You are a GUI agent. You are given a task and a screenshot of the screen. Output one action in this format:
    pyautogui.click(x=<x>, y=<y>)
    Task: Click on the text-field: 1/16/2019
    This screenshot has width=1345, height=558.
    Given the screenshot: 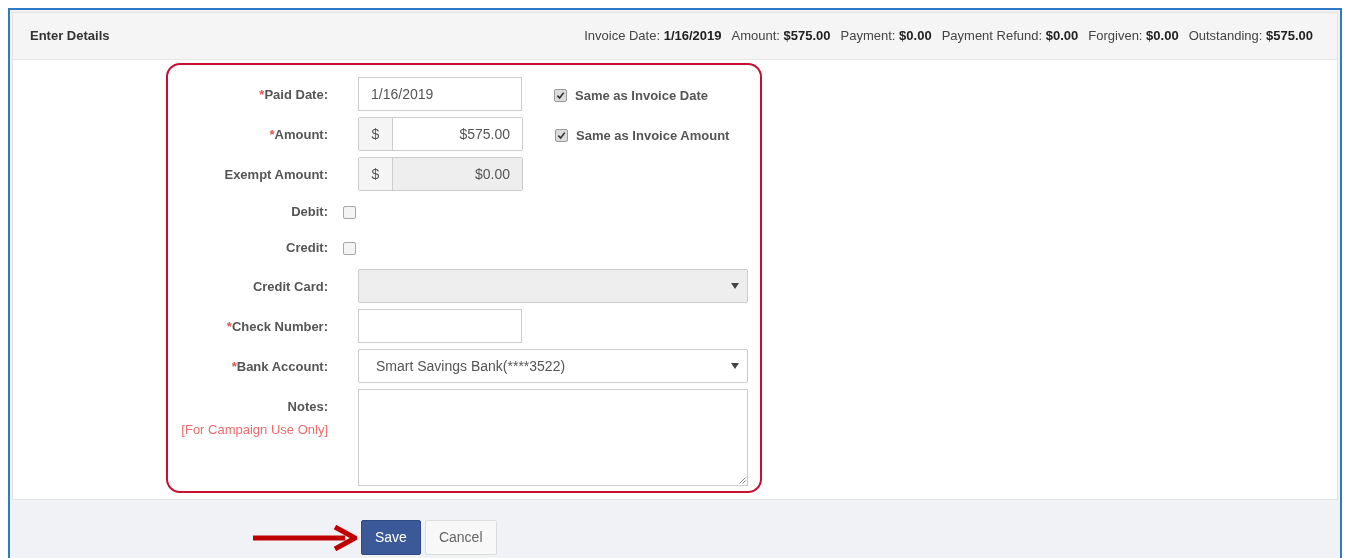 What is the action you would take?
    pyautogui.click(x=440, y=94)
    